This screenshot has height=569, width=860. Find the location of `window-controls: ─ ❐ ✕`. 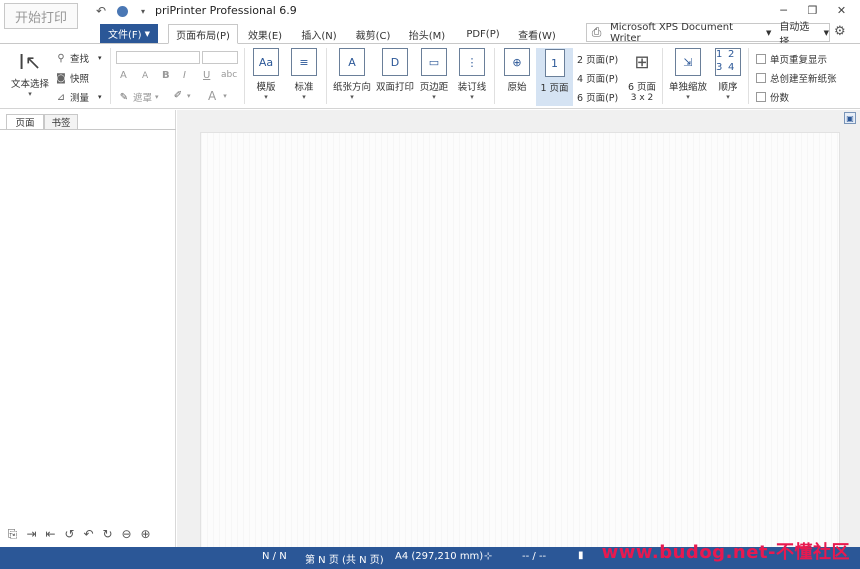

window-controls: ─ ❐ ✕ is located at coordinates (812, 10).